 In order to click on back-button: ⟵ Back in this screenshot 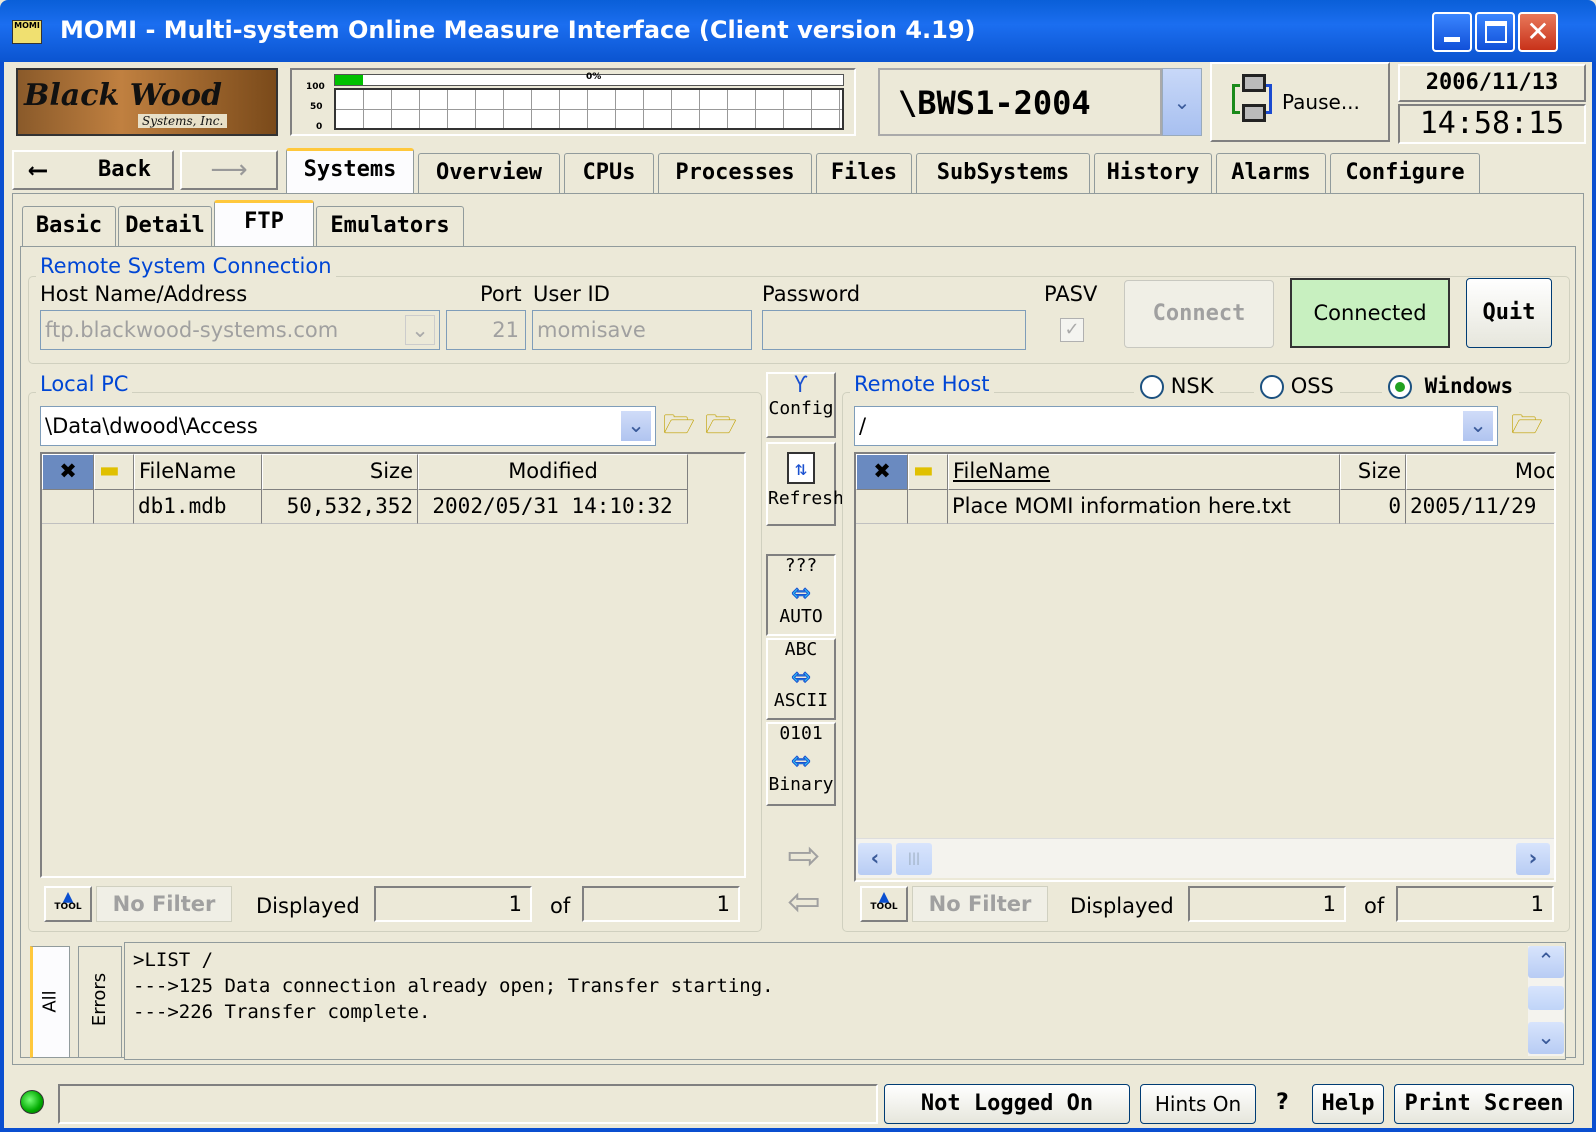, I will do `click(93, 170)`.